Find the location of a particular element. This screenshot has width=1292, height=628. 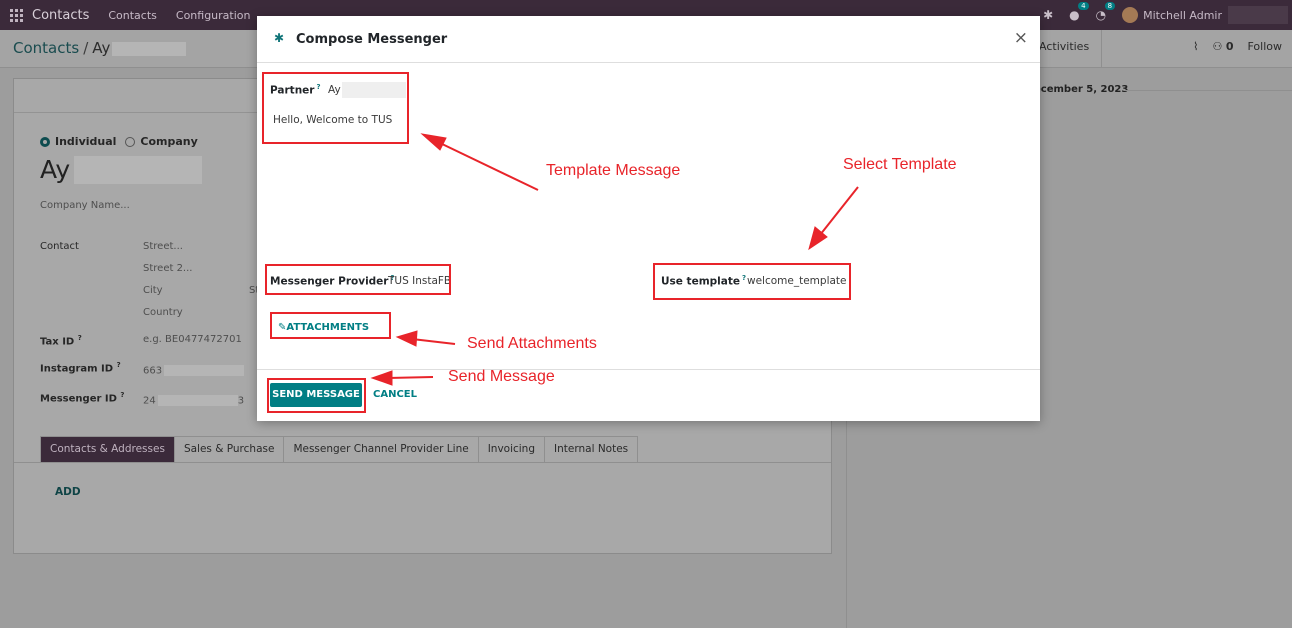

arrow-template-message is located at coordinates (489, 166).